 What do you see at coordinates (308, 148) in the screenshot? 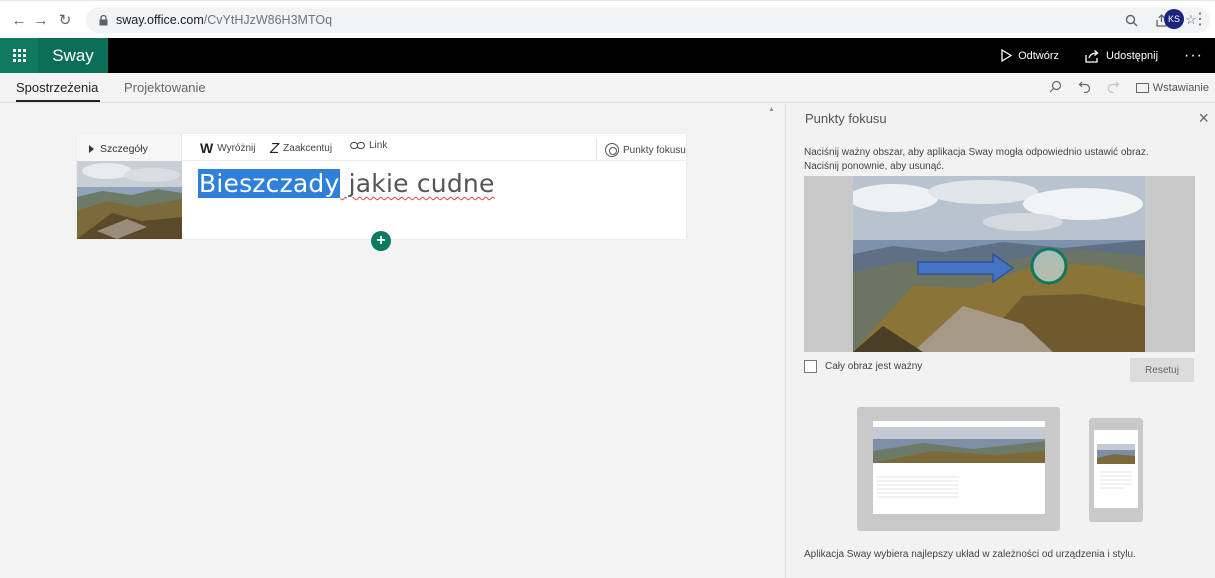
I see `accent-label: Zaakcentuj` at bounding box center [308, 148].